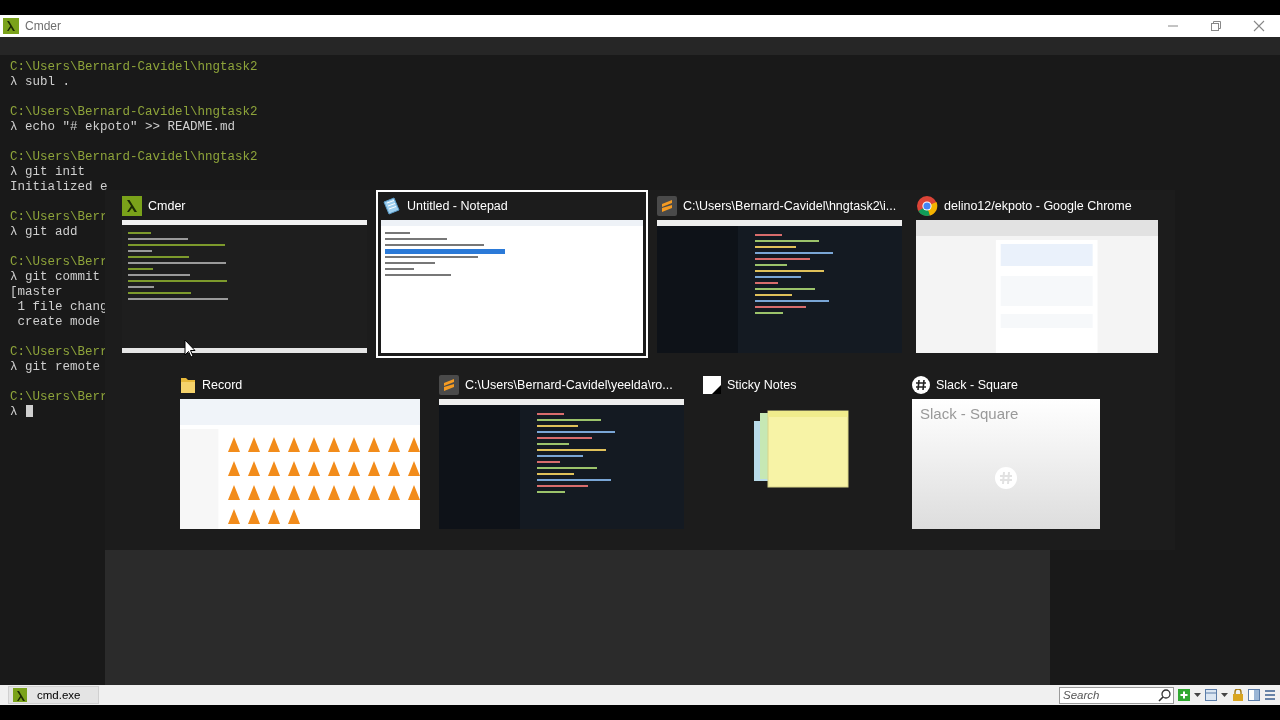  I want to click on new-console-icon, so click(1184, 695).